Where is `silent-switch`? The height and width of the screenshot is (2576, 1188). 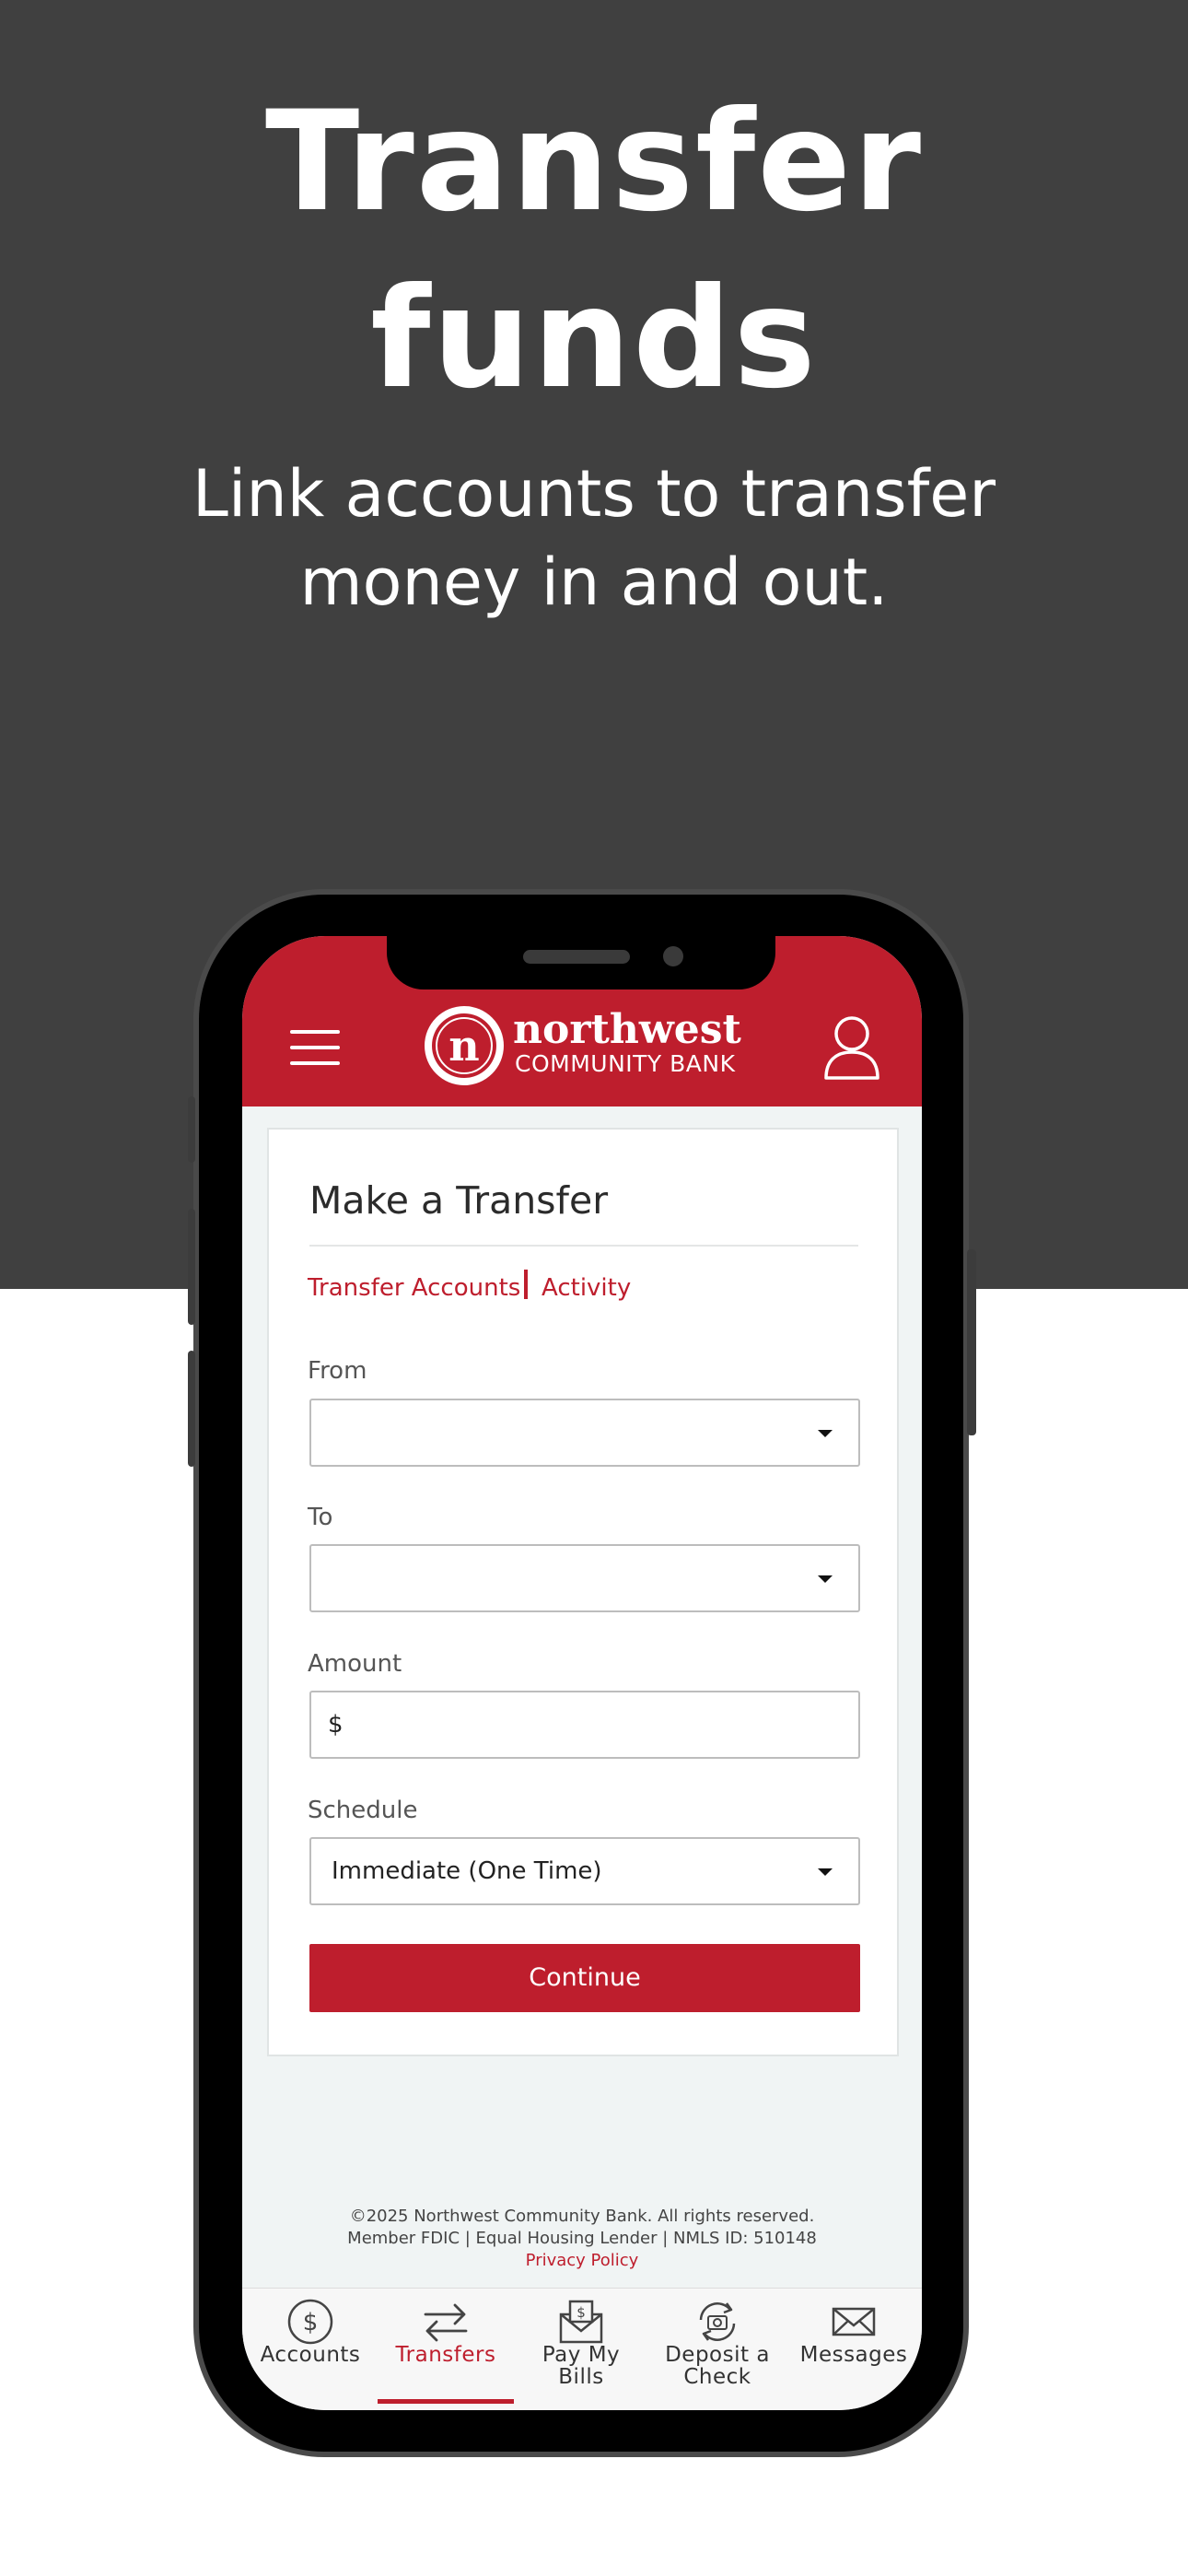
silent-switch is located at coordinates (191, 1129).